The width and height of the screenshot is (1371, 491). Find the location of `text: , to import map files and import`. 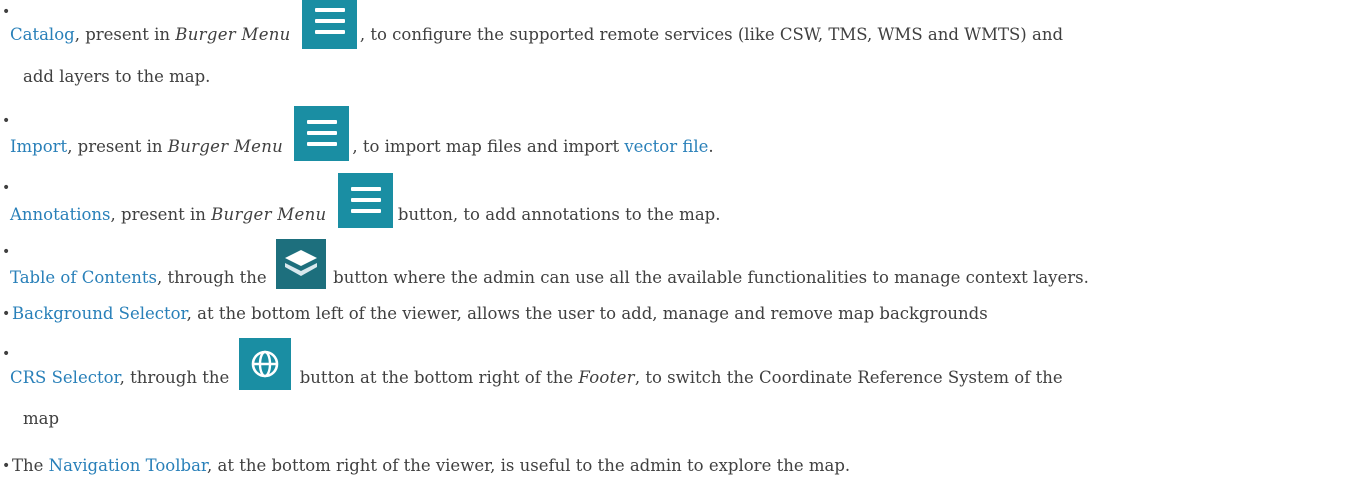

text: , to import map files and import is located at coordinates (488, 146).